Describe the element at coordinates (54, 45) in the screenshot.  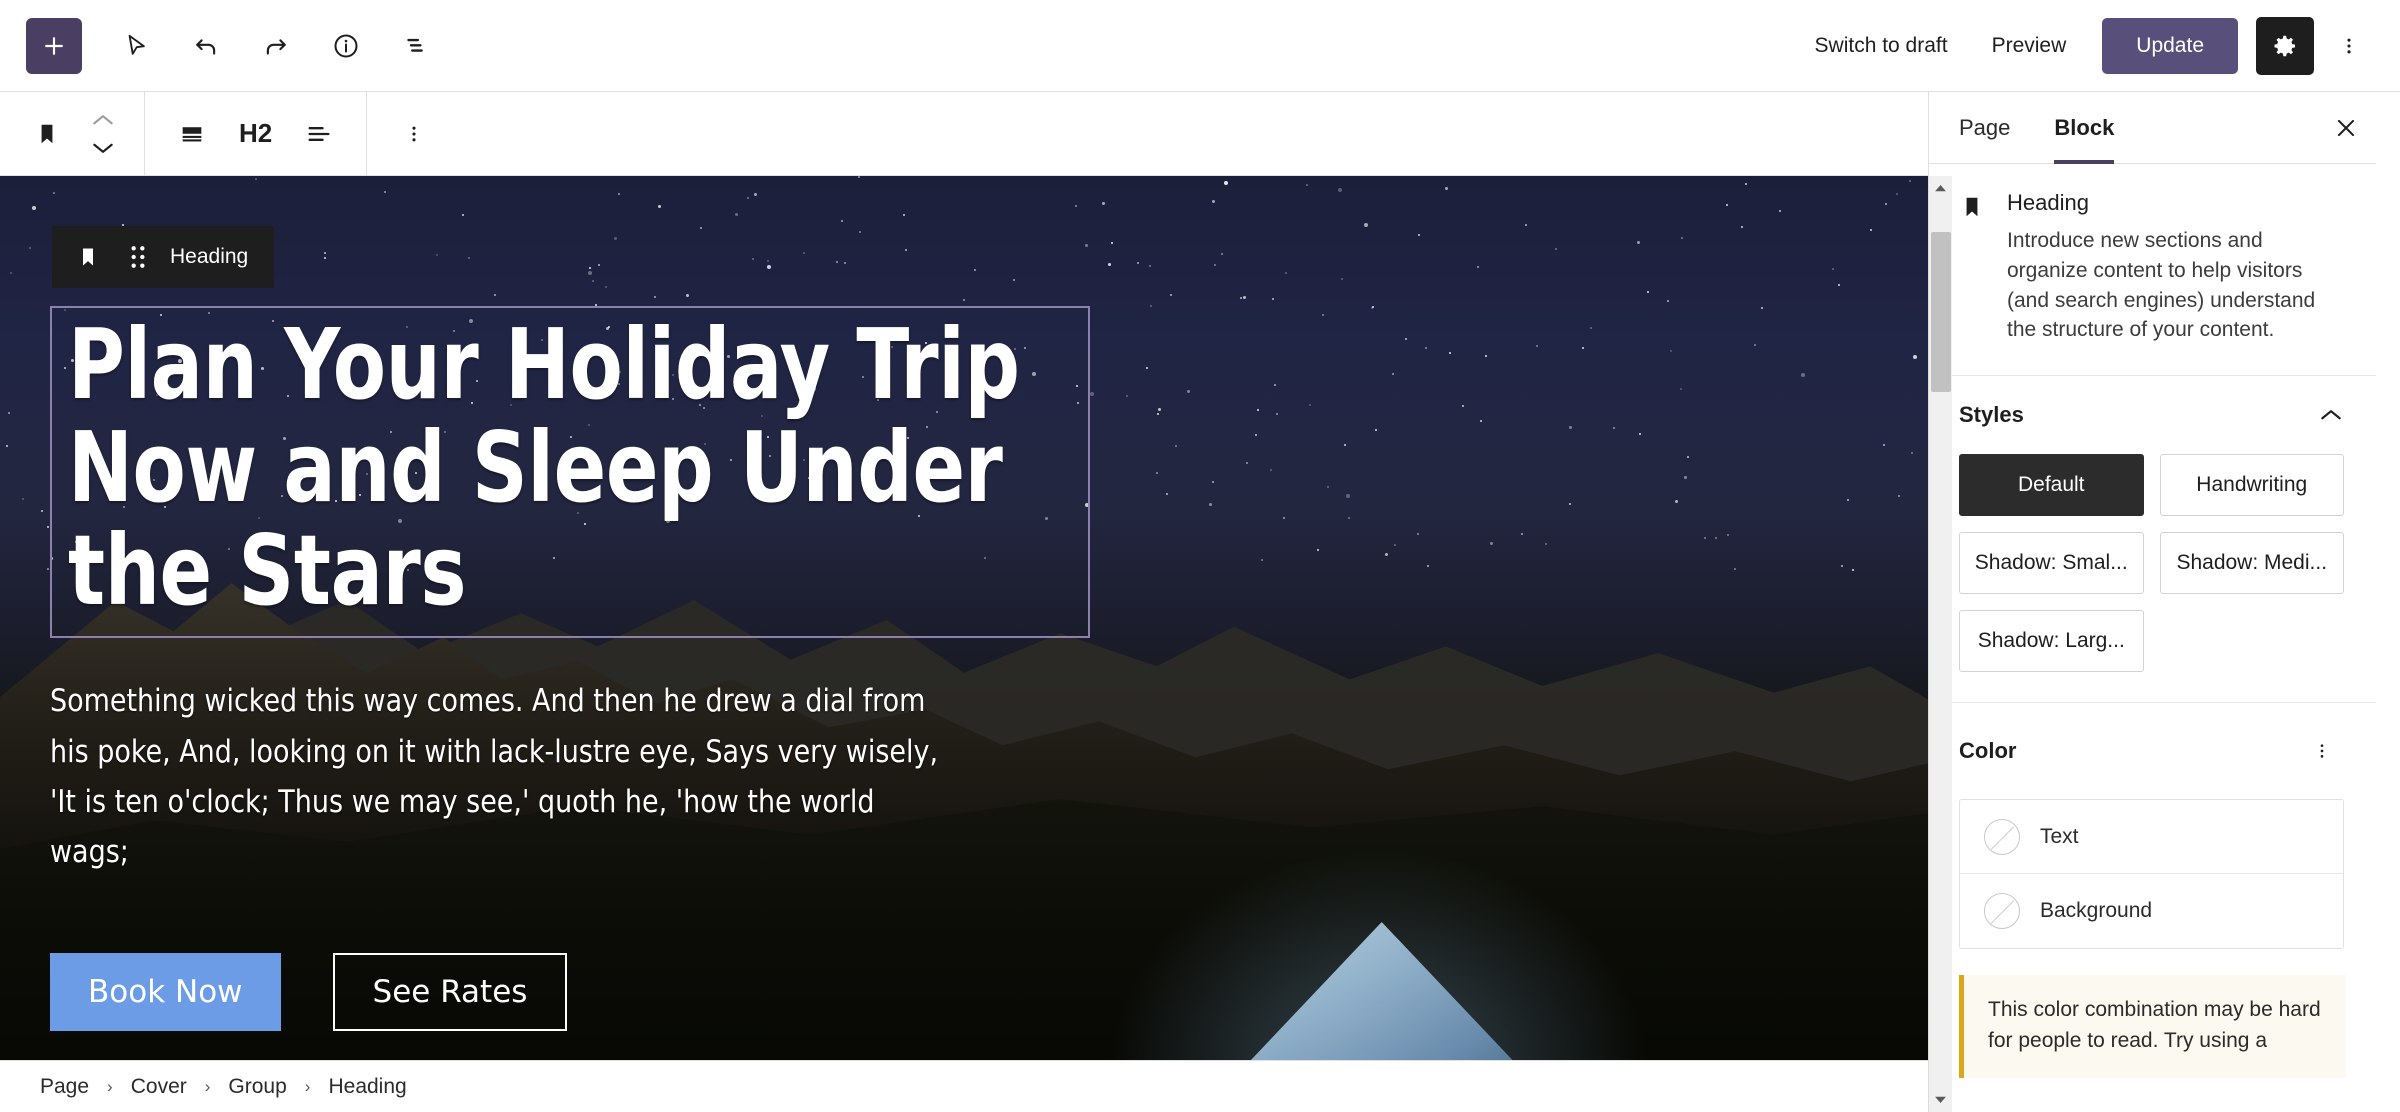
I see `block-inserter-button` at that location.